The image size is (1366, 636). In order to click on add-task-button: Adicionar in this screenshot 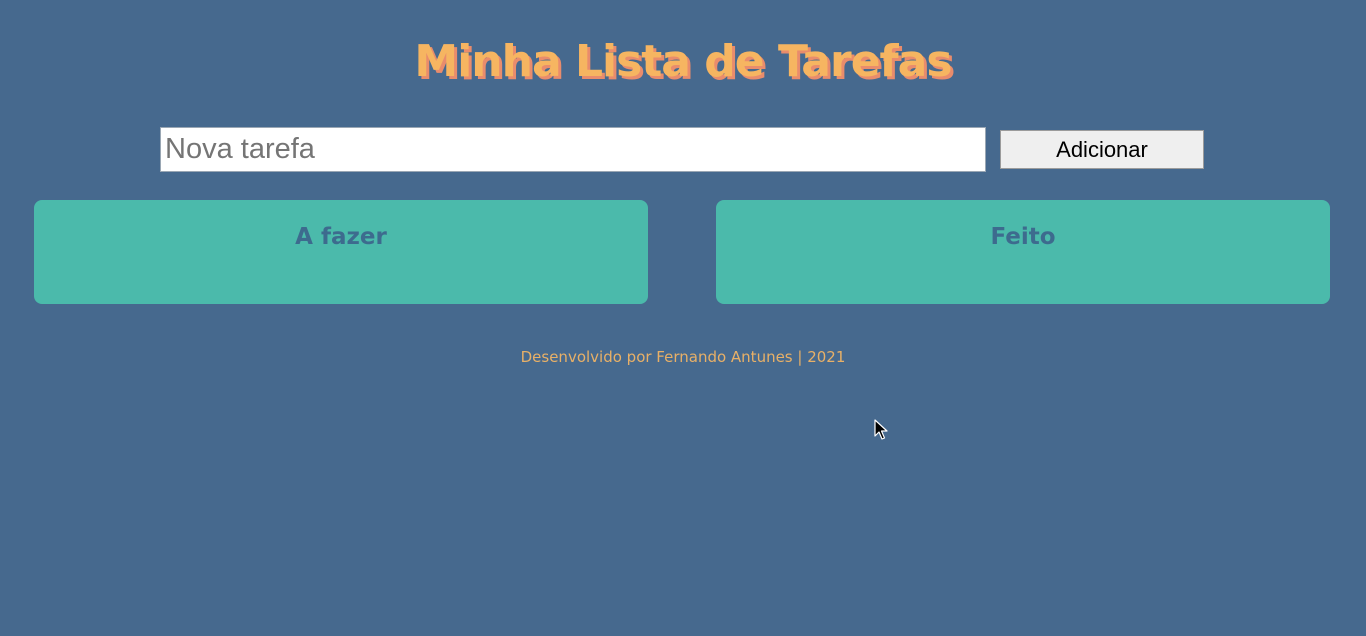, I will do `click(1102, 149)`.